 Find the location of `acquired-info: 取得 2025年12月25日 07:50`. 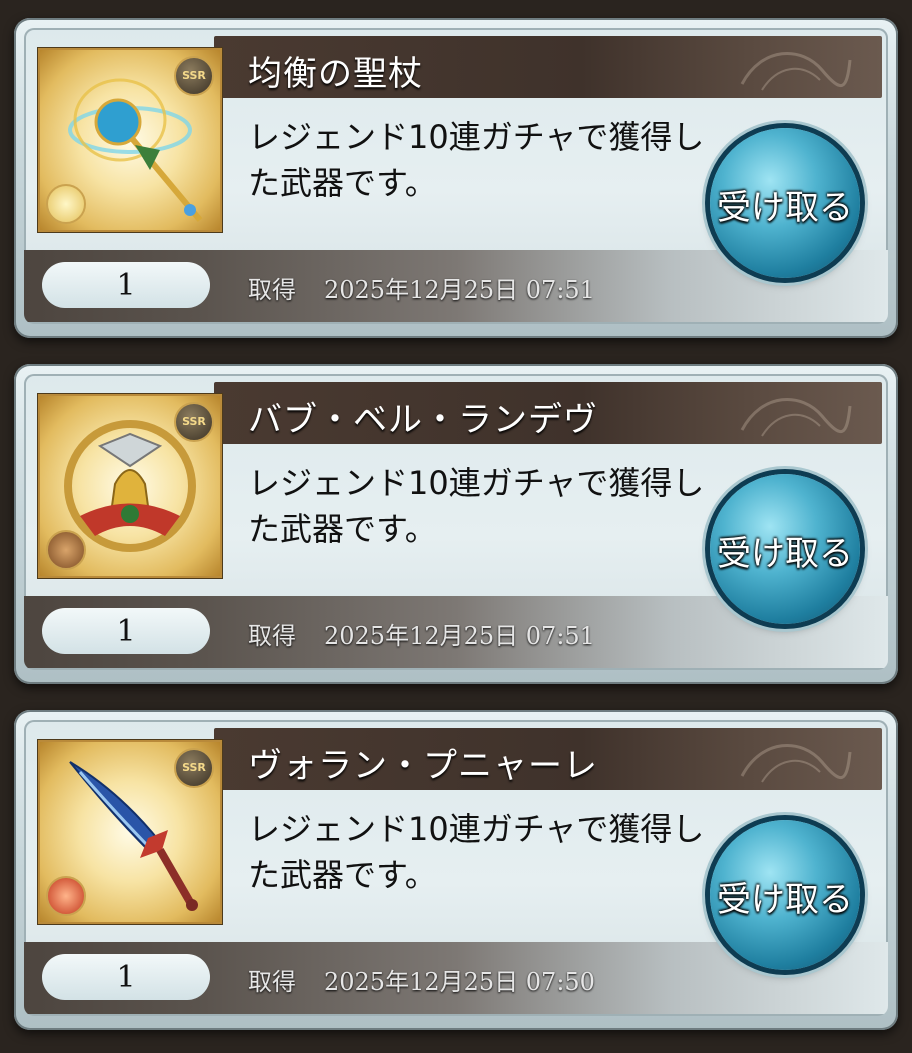

acquired-info: 取得 2025年12月25日 07:50 is located at coordinates (421, 979).